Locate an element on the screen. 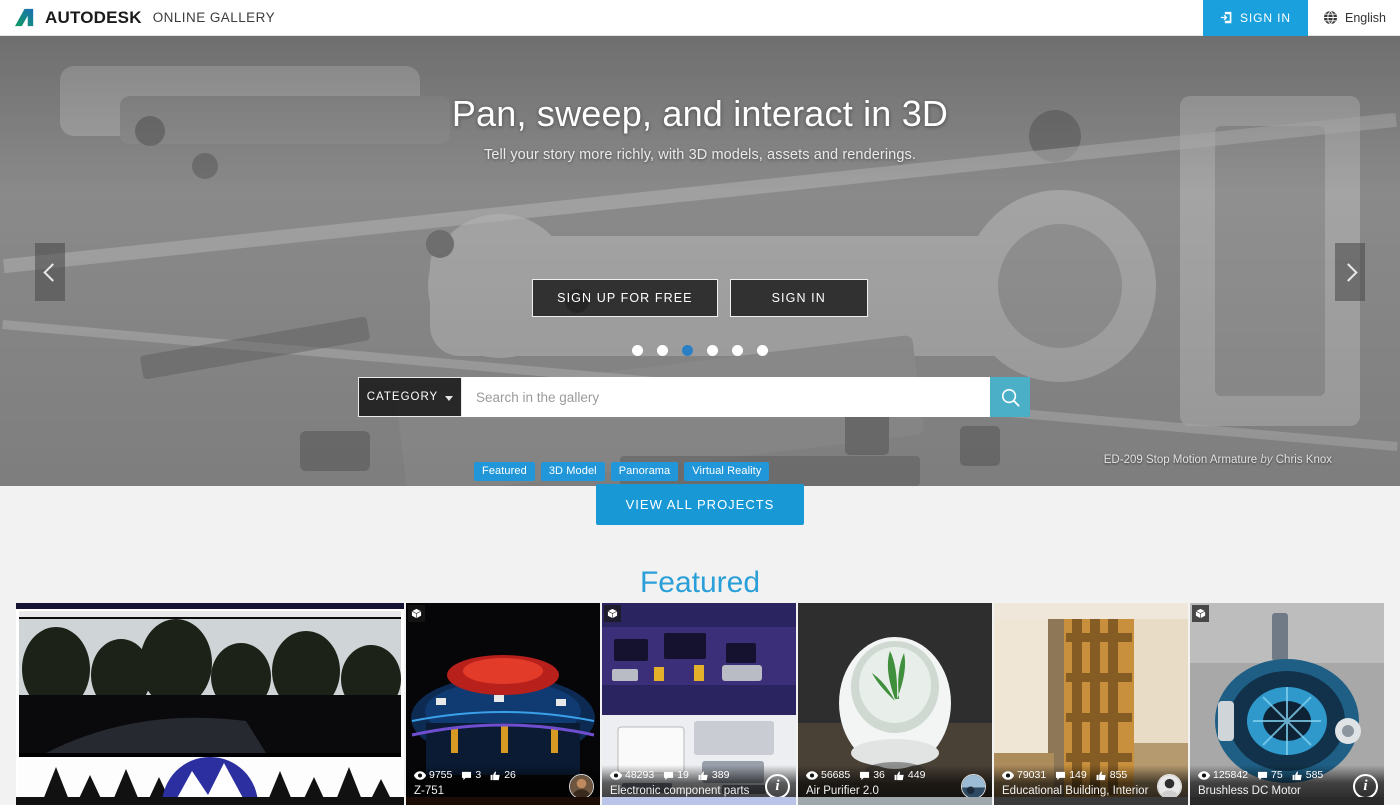 The image size is (1400, 805). sign-in-button: SIGN IN is located at coordinates (1255, 18).